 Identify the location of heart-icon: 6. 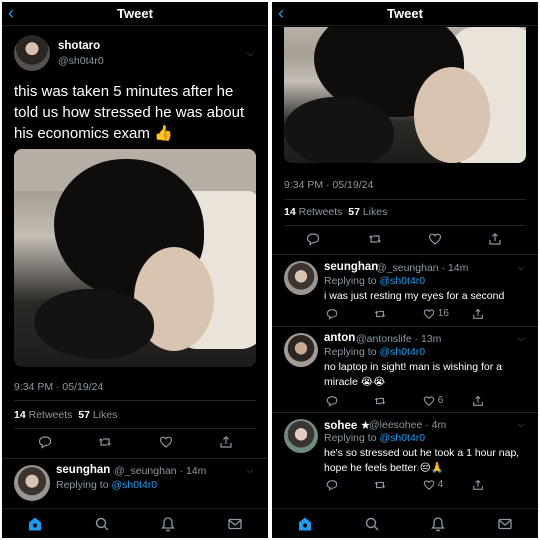
(433, 401).